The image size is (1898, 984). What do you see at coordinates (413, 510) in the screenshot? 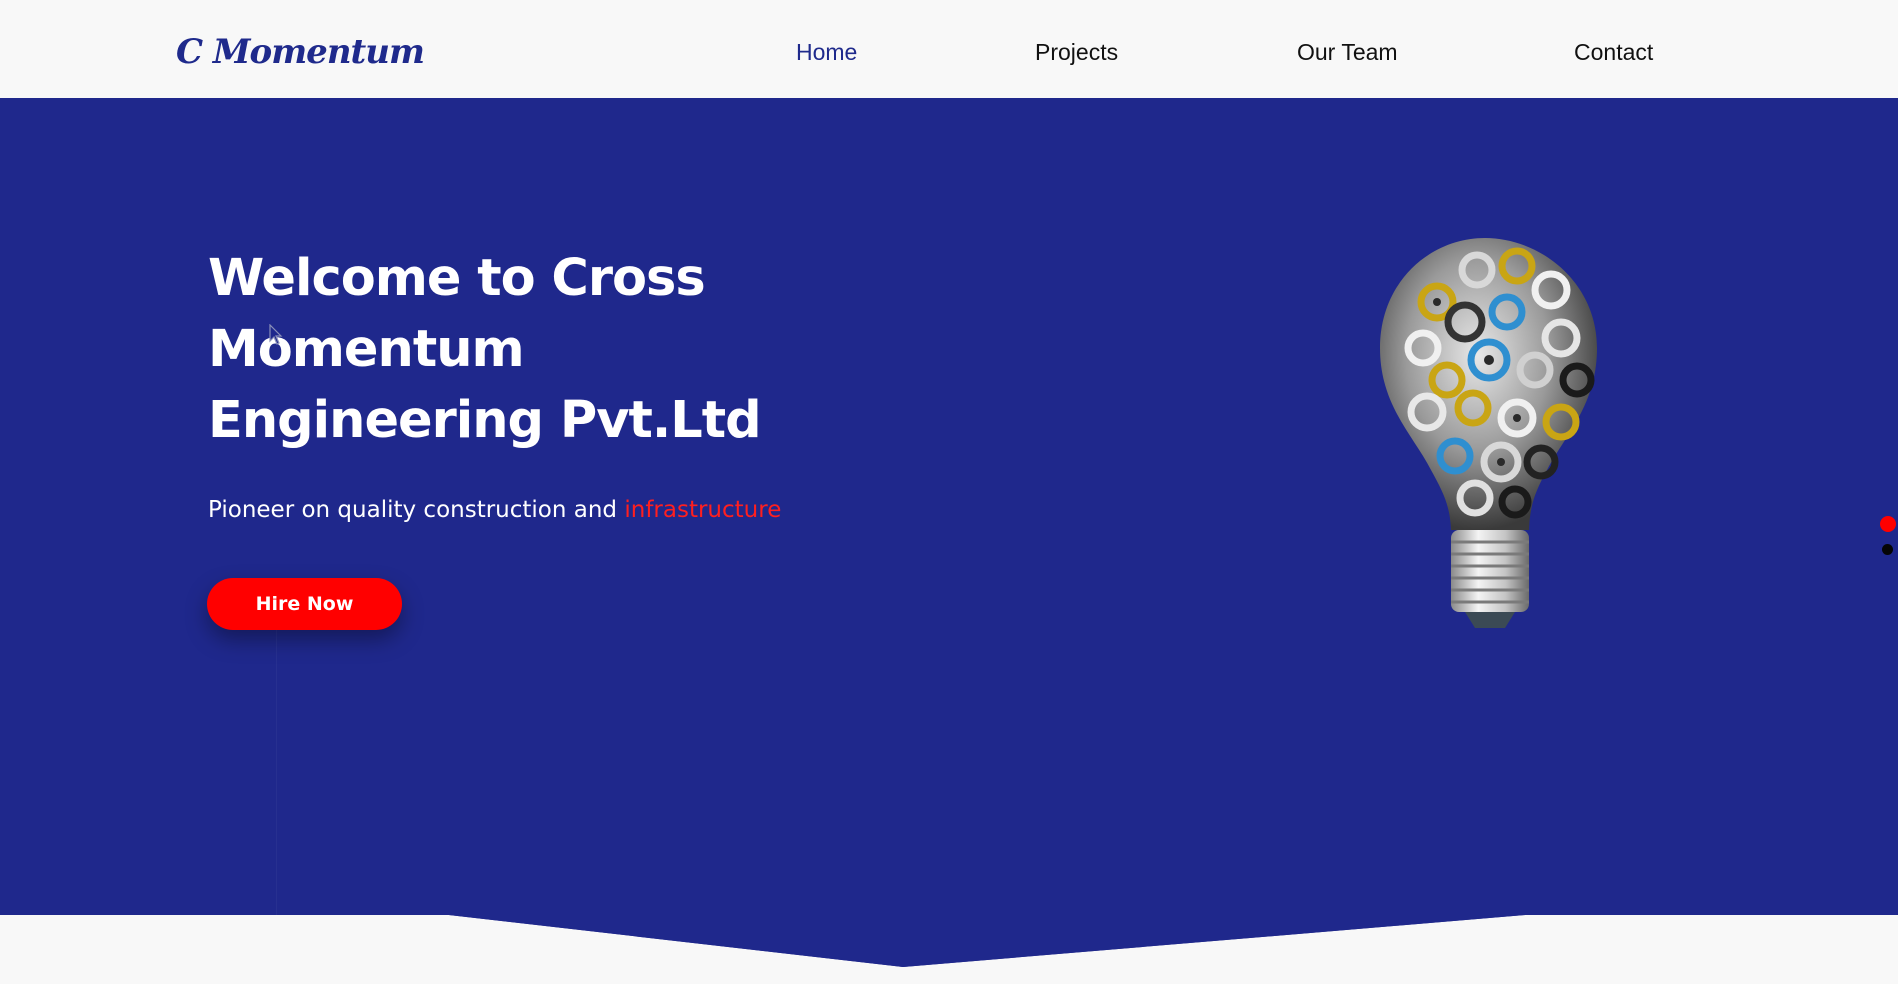
I see `tagline-text: Pioneer on quality construction and` at bounding box center [413, 510].